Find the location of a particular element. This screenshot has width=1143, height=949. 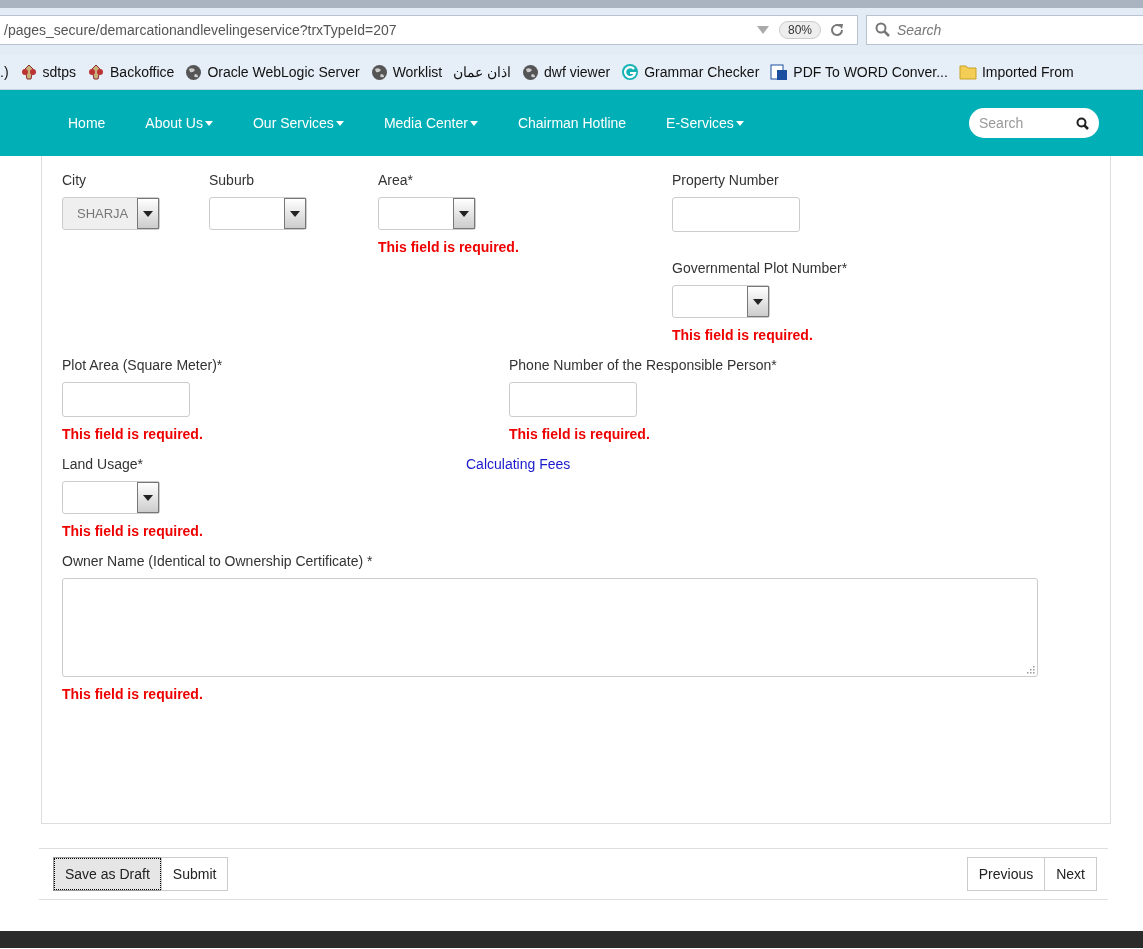

field-label: Suburb is located at coordinates (232, 180).